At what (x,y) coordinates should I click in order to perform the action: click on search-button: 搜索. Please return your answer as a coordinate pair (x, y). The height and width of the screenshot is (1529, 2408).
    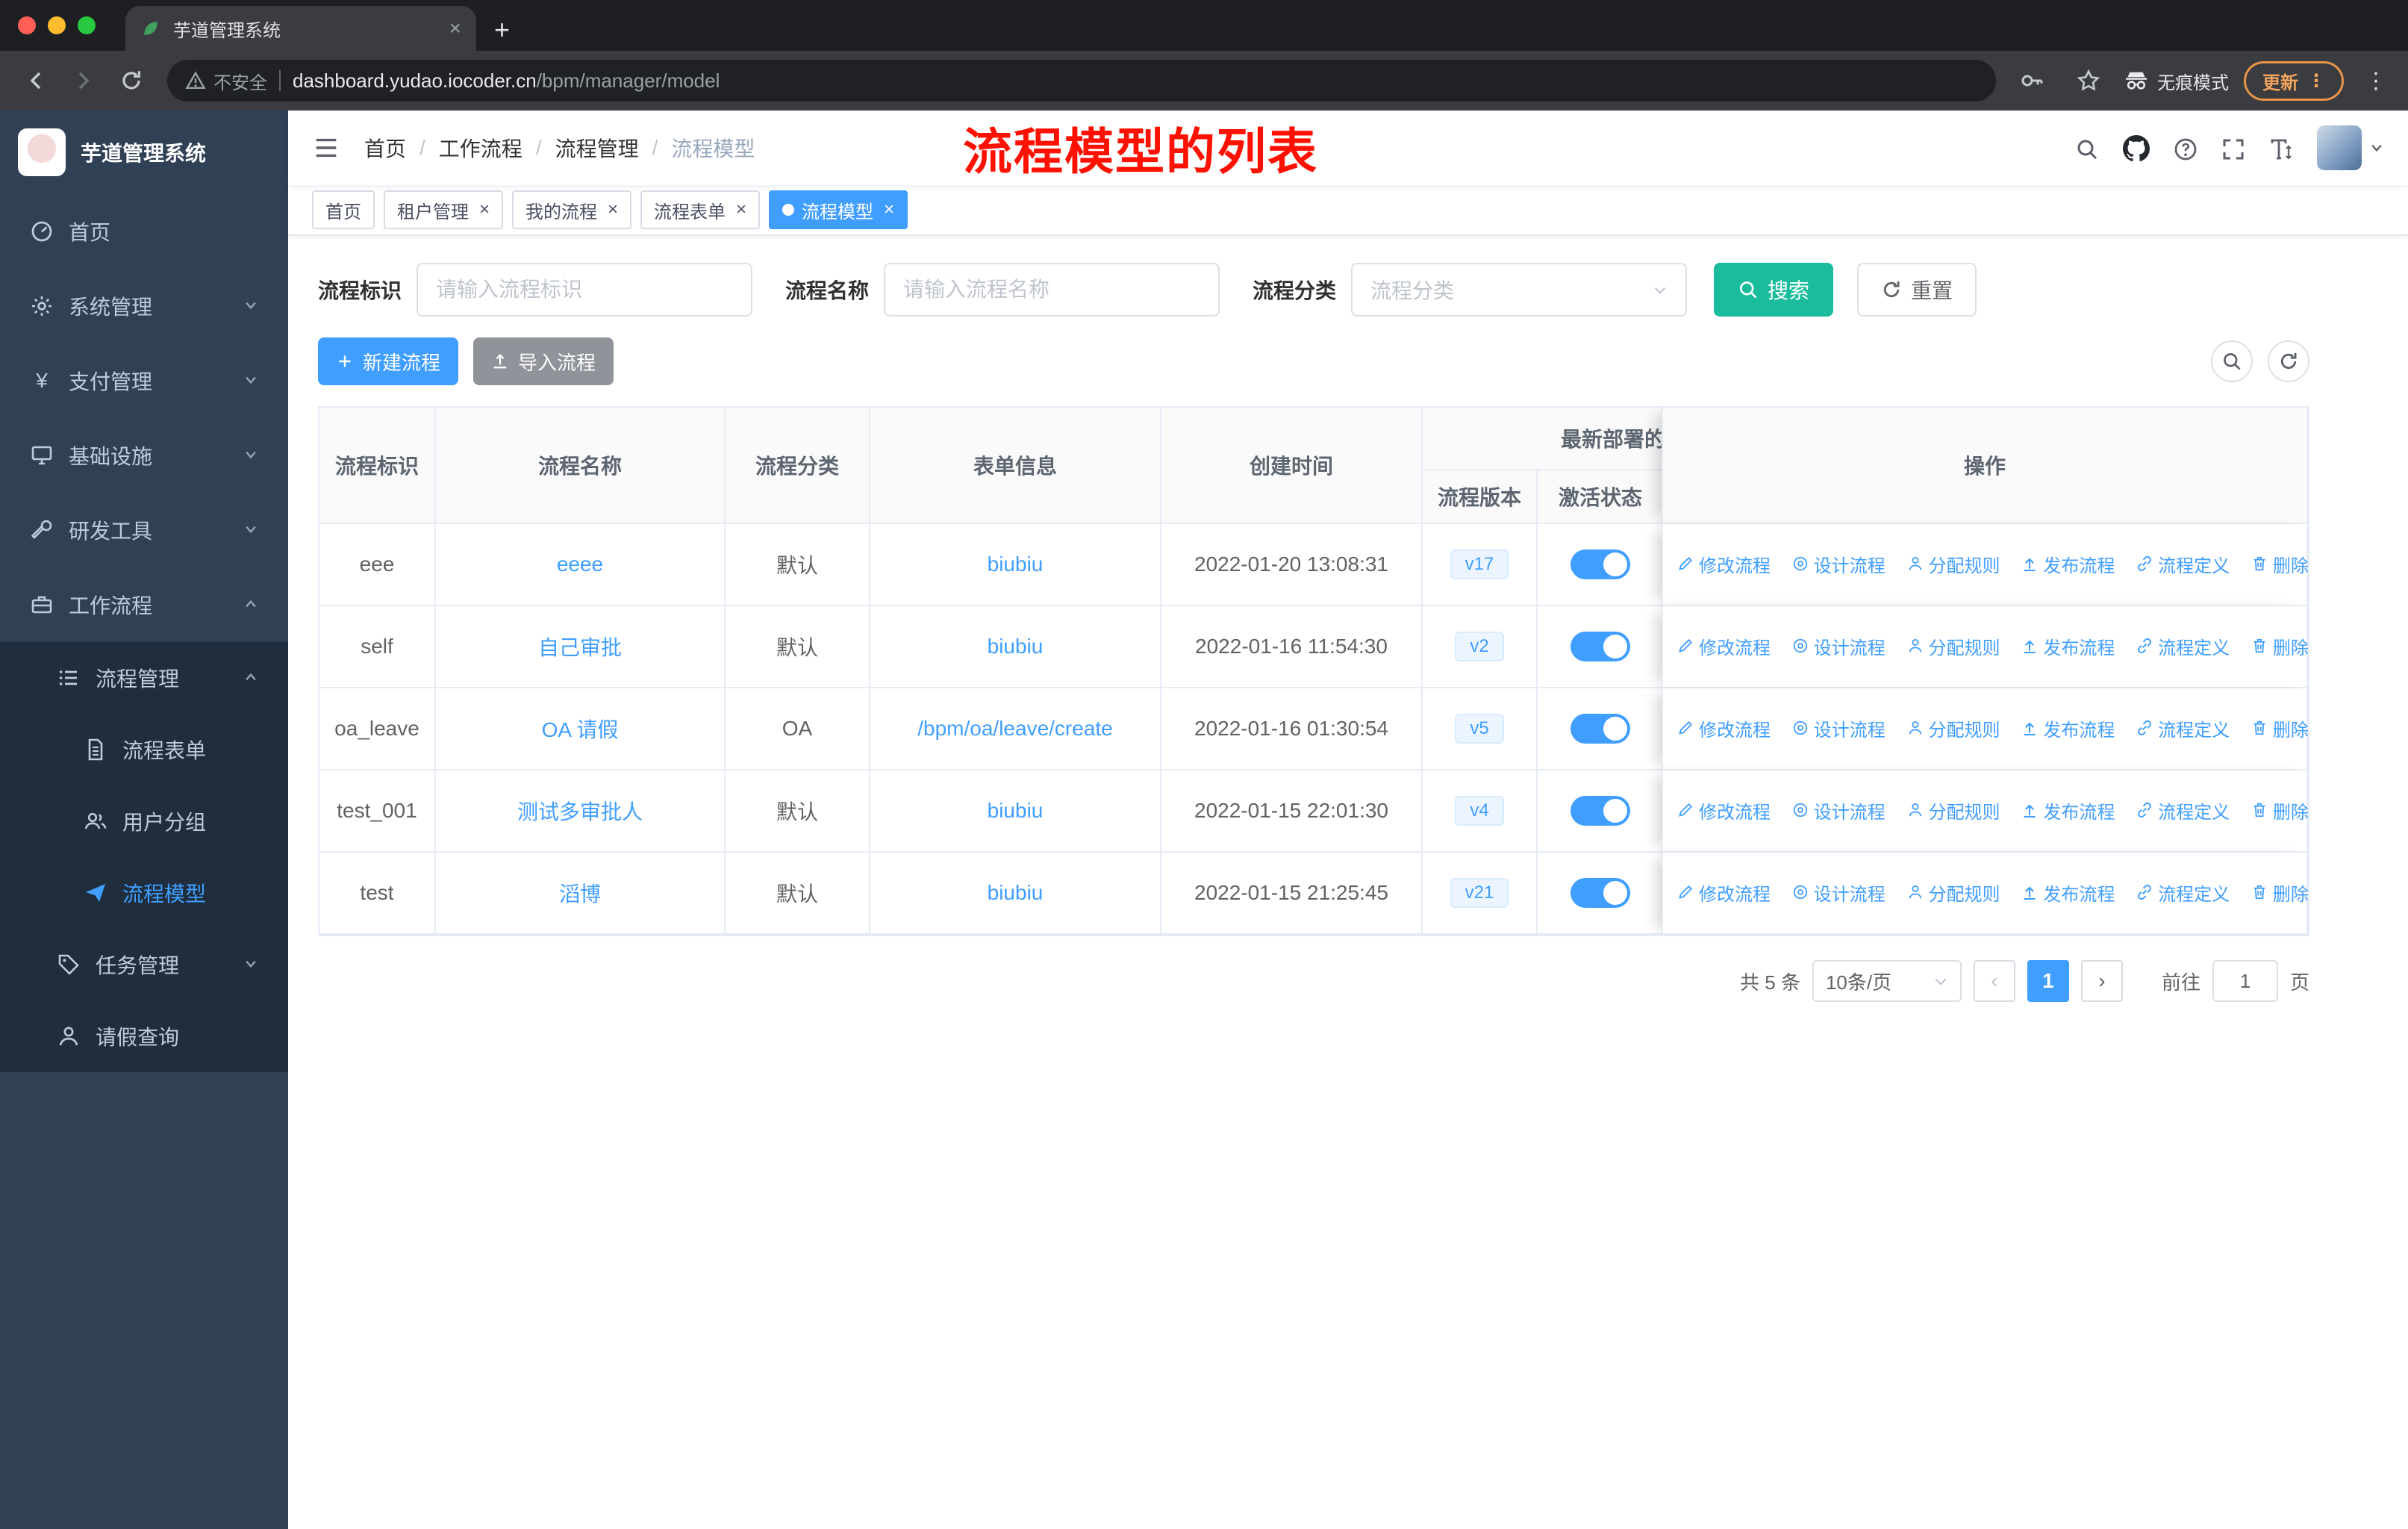
    Looking at the image, I should click on (1774, 290).